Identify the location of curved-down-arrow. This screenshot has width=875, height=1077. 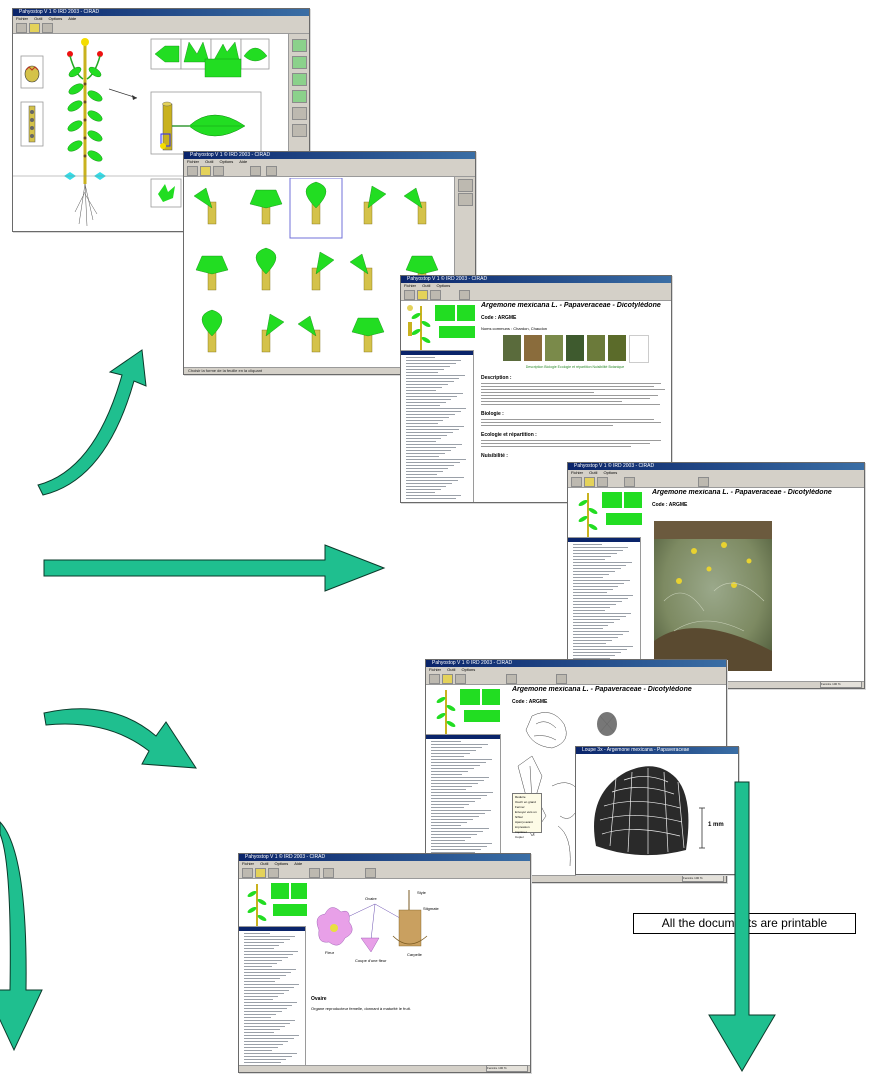
(21, 936).